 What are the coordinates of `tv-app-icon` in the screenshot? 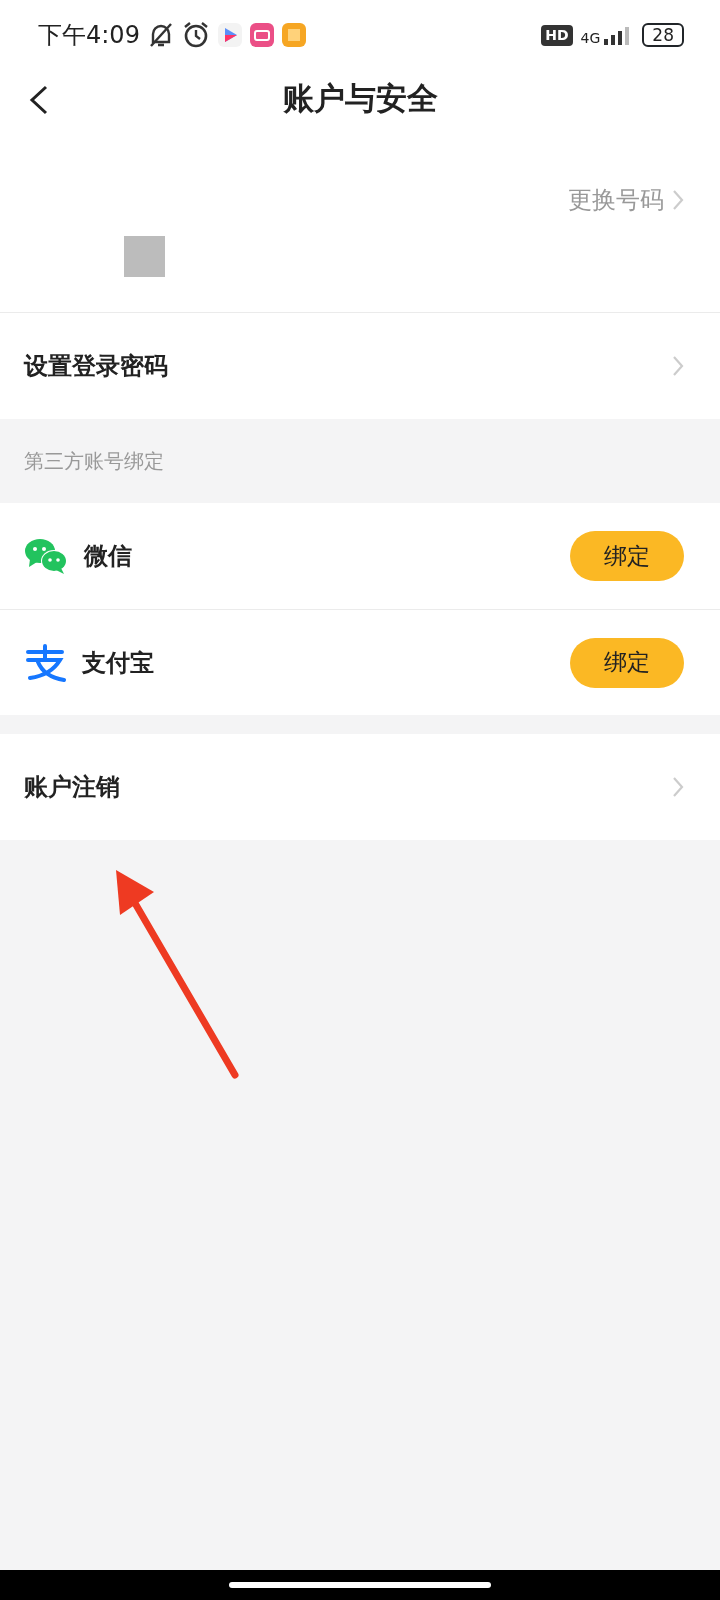 It's located at (261, 35).